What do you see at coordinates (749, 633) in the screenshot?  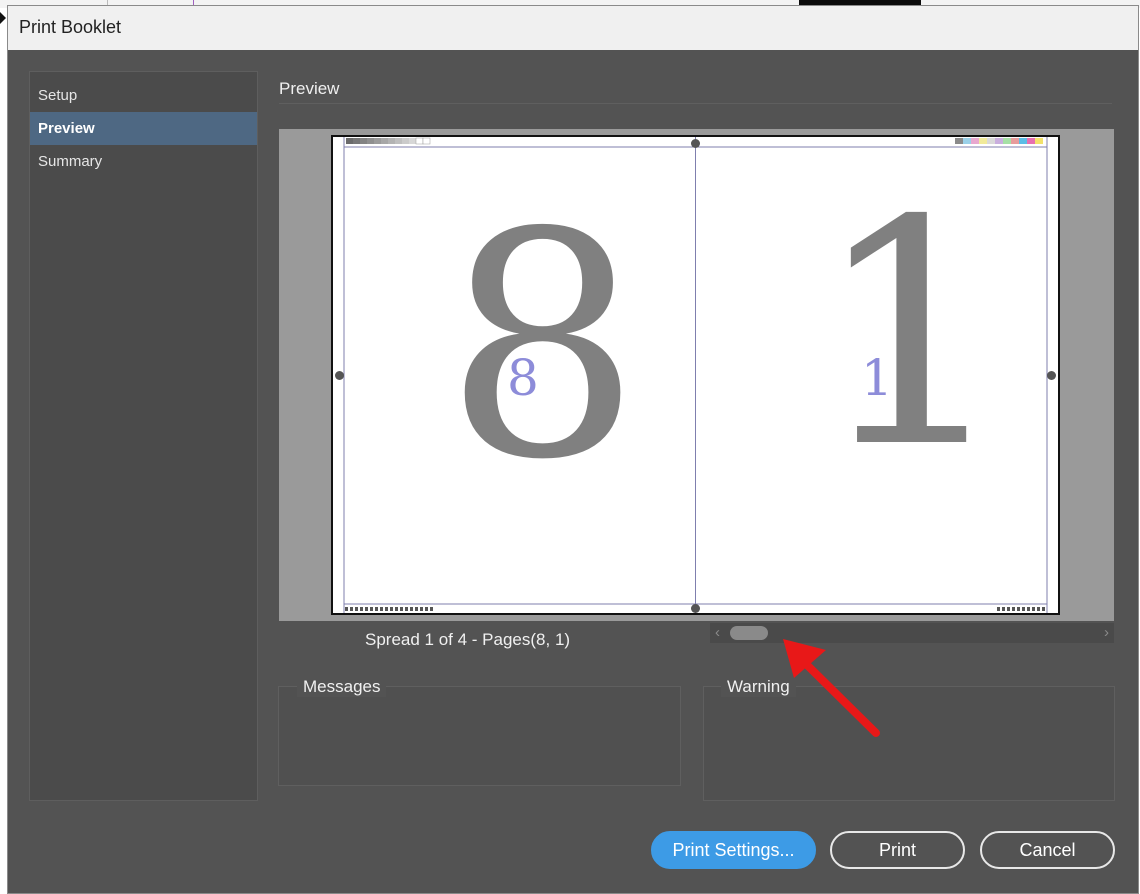 I see `scrollbar-thumb` at bounding box center [749, 633].